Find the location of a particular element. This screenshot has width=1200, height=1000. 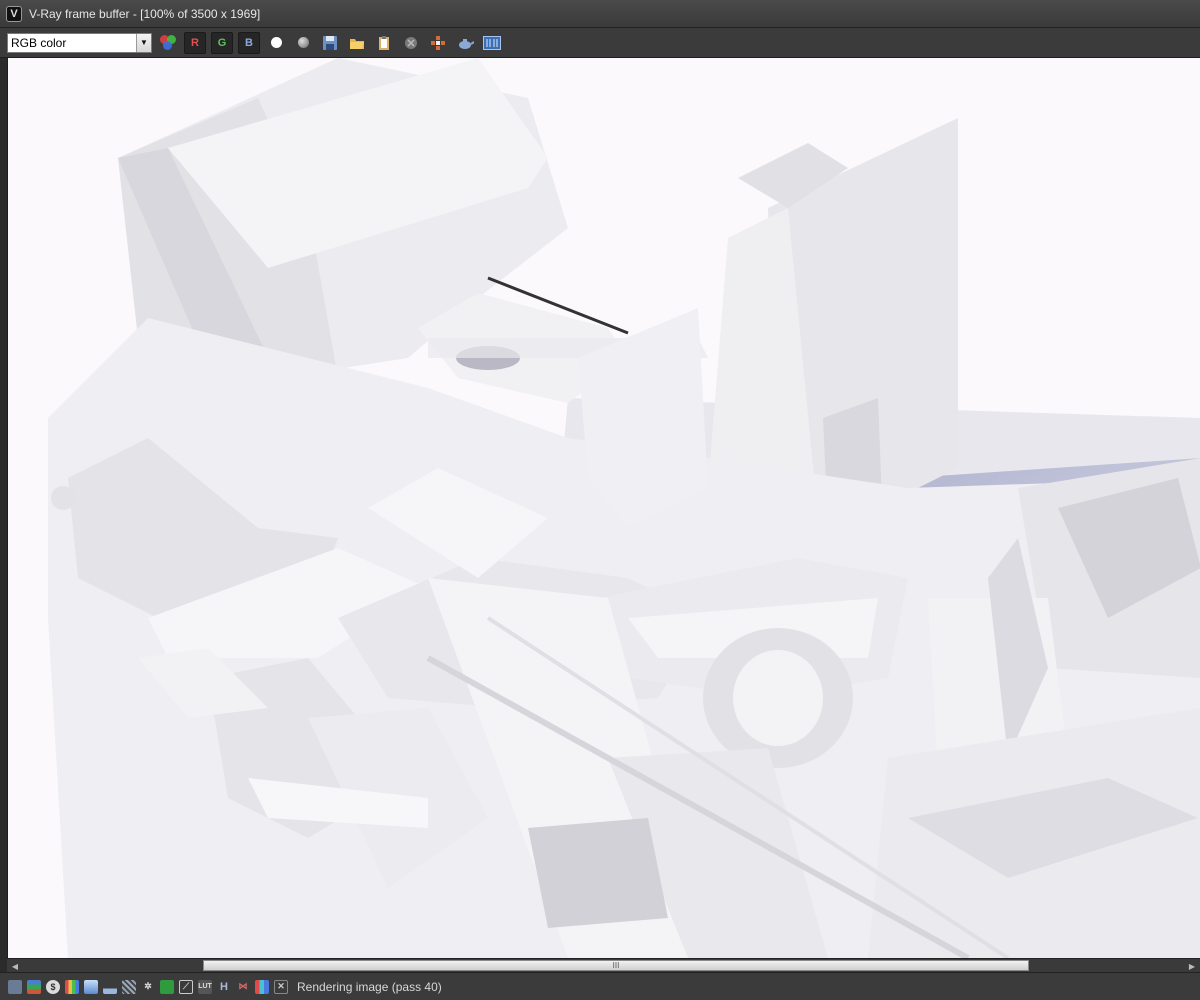

frame-icon is located at coordinates (15, 986).